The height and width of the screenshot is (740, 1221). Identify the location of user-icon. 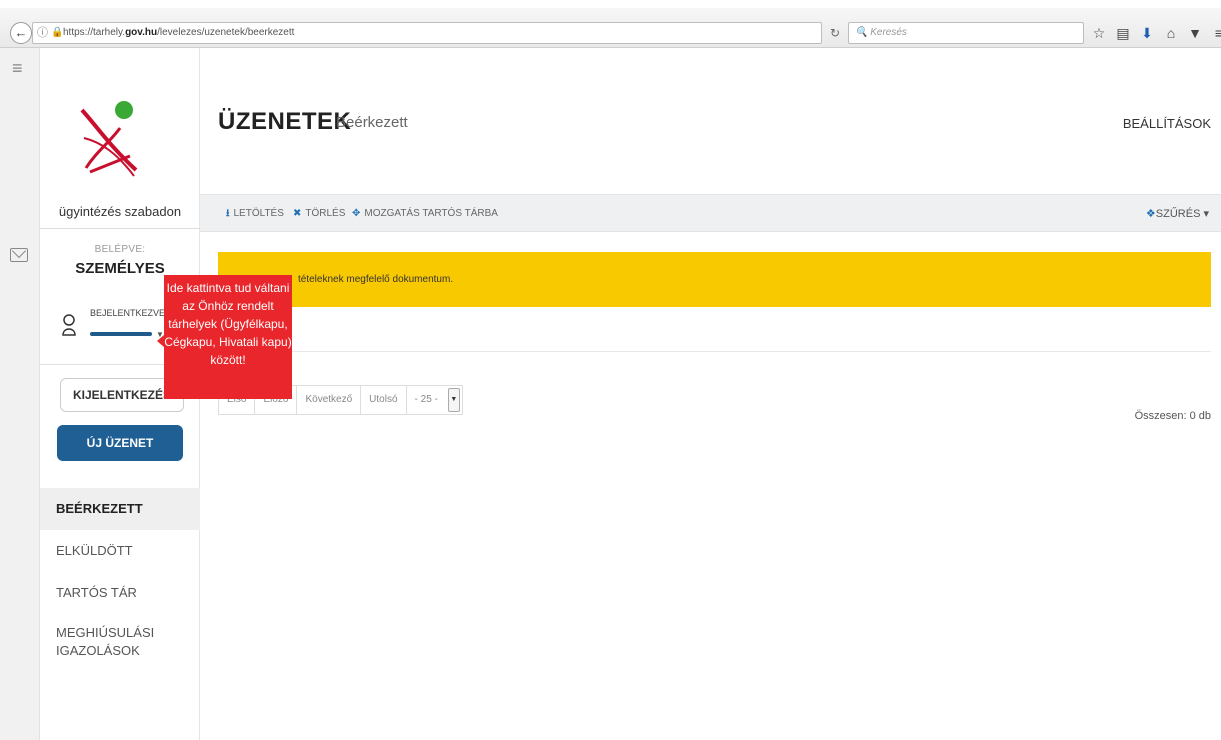
(69, 325).